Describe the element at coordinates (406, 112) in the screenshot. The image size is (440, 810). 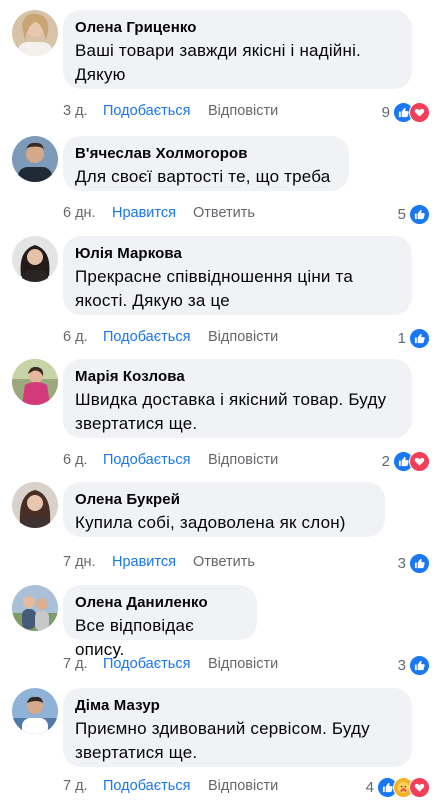
I see `reaction-summary: 9` at that location.